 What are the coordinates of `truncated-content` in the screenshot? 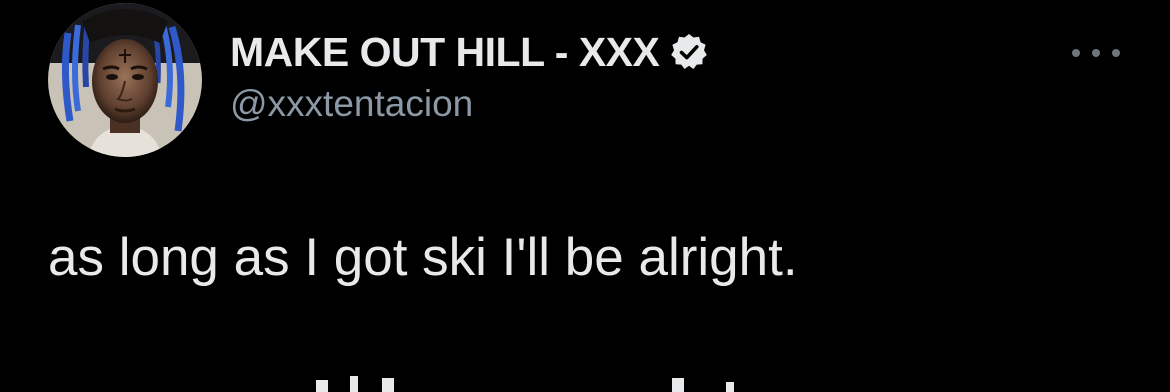 It's located at (583, 382).